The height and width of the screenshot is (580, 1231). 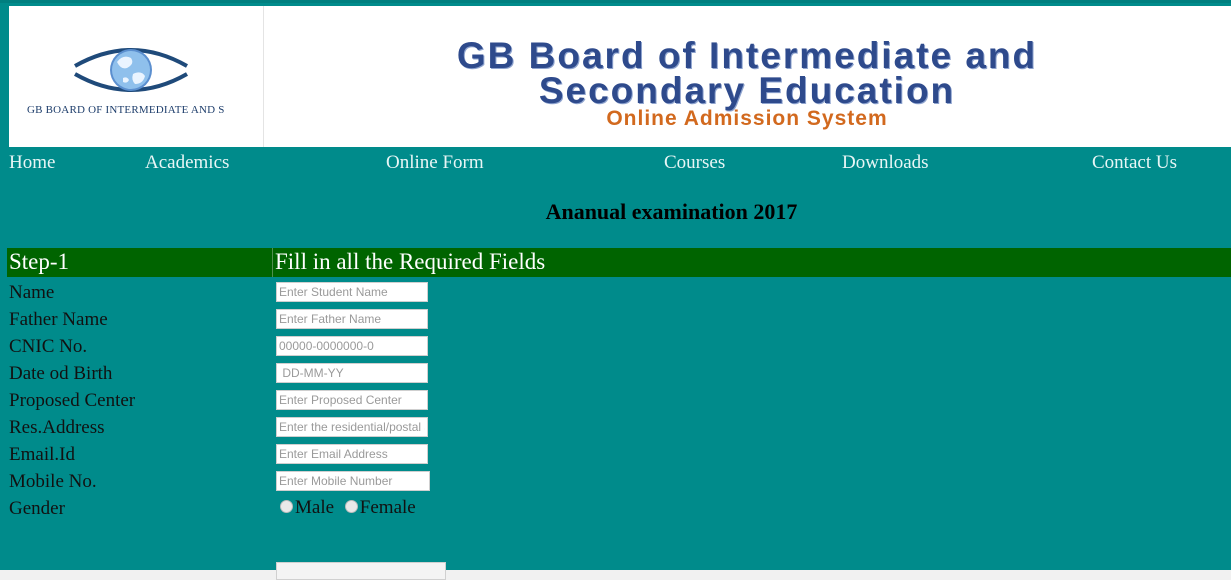 What do you see at coordinates (42, 454) in the screenshot?
I see `email-label: Email.Id` at bounding box center [42, 454].